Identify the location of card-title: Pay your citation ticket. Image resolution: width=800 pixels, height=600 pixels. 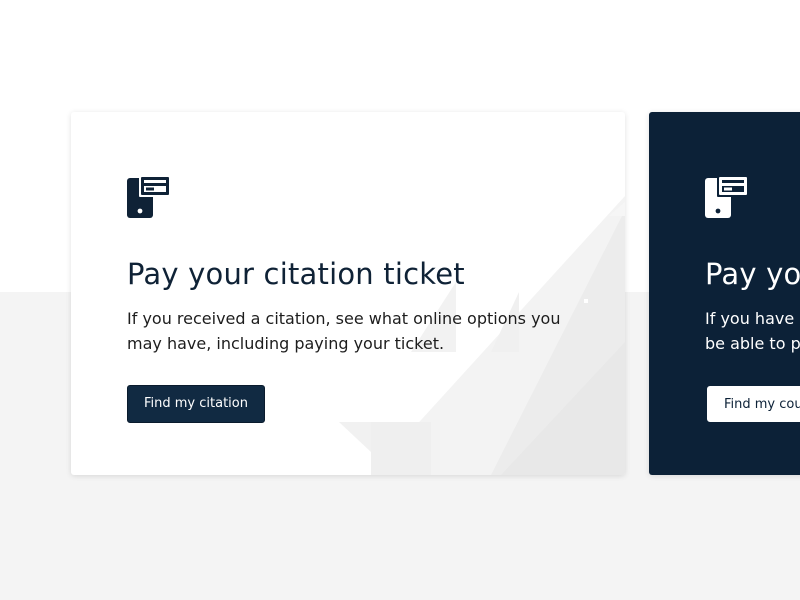
(296, 274).